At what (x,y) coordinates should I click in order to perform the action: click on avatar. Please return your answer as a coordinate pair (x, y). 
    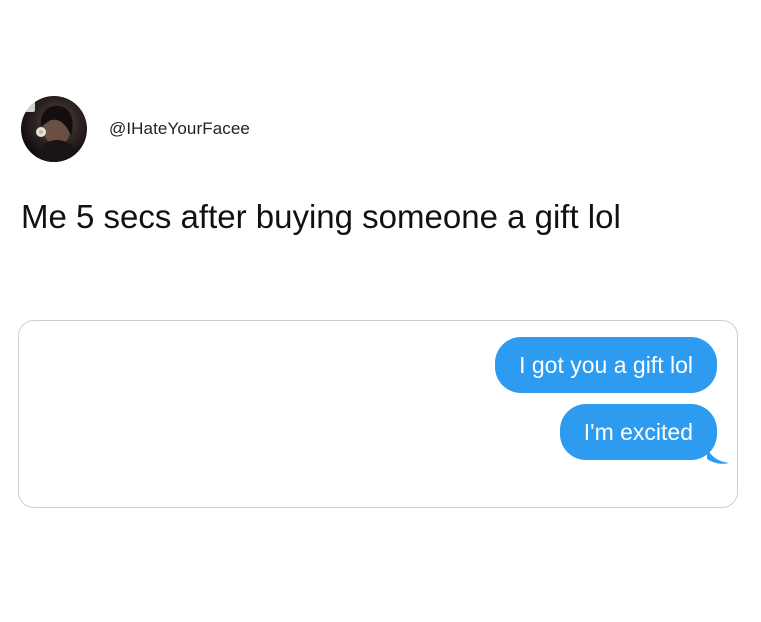
    Looking at the image, I should click on (54, 129).